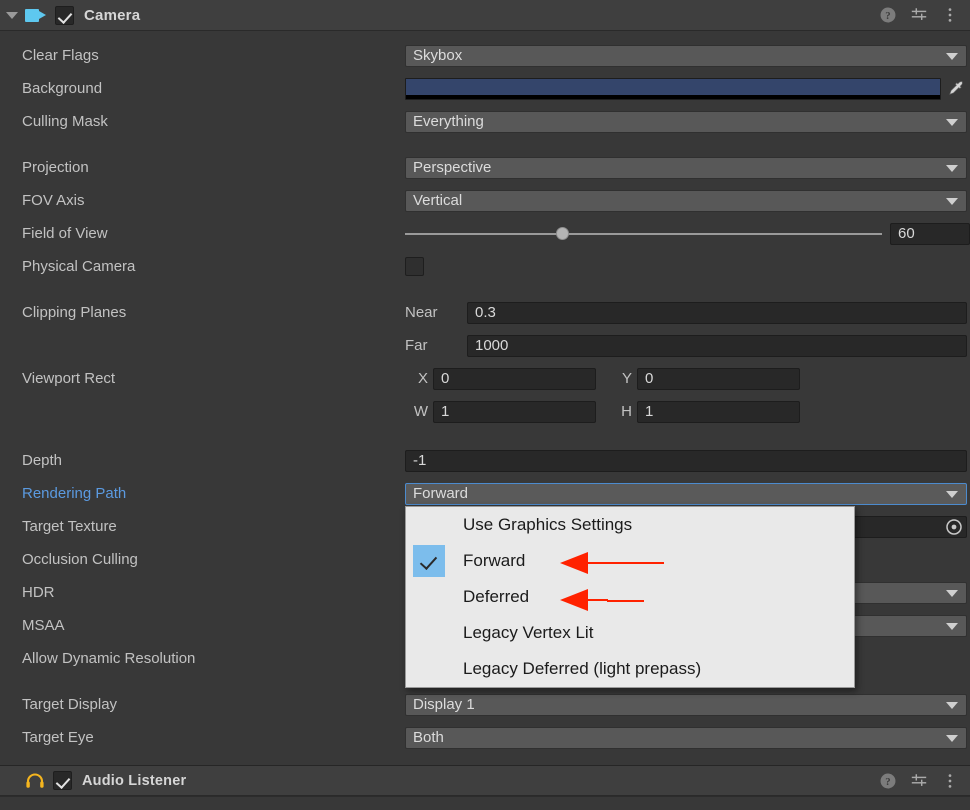 The width and height of the screenshot is (970, 810). Describe the element at coordinates (438, 55) in the screenshot. I see `clear-flags-value: Skybox` at that location.